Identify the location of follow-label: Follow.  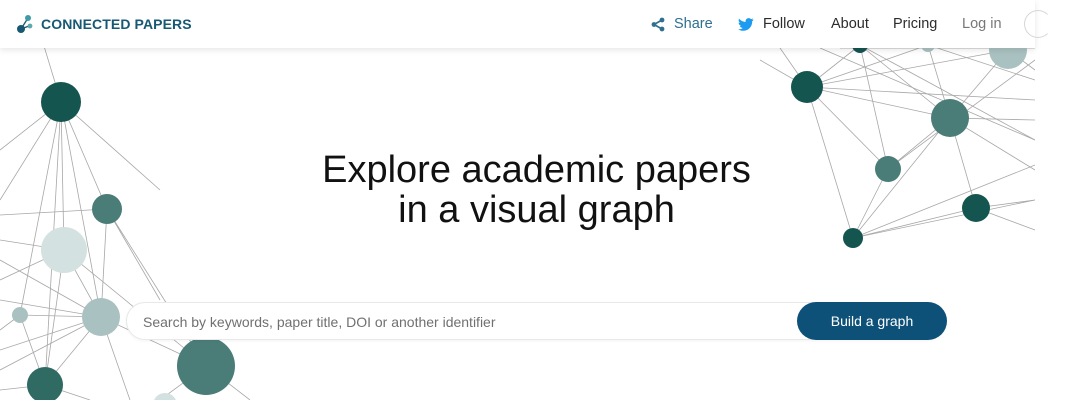
(784, 24).